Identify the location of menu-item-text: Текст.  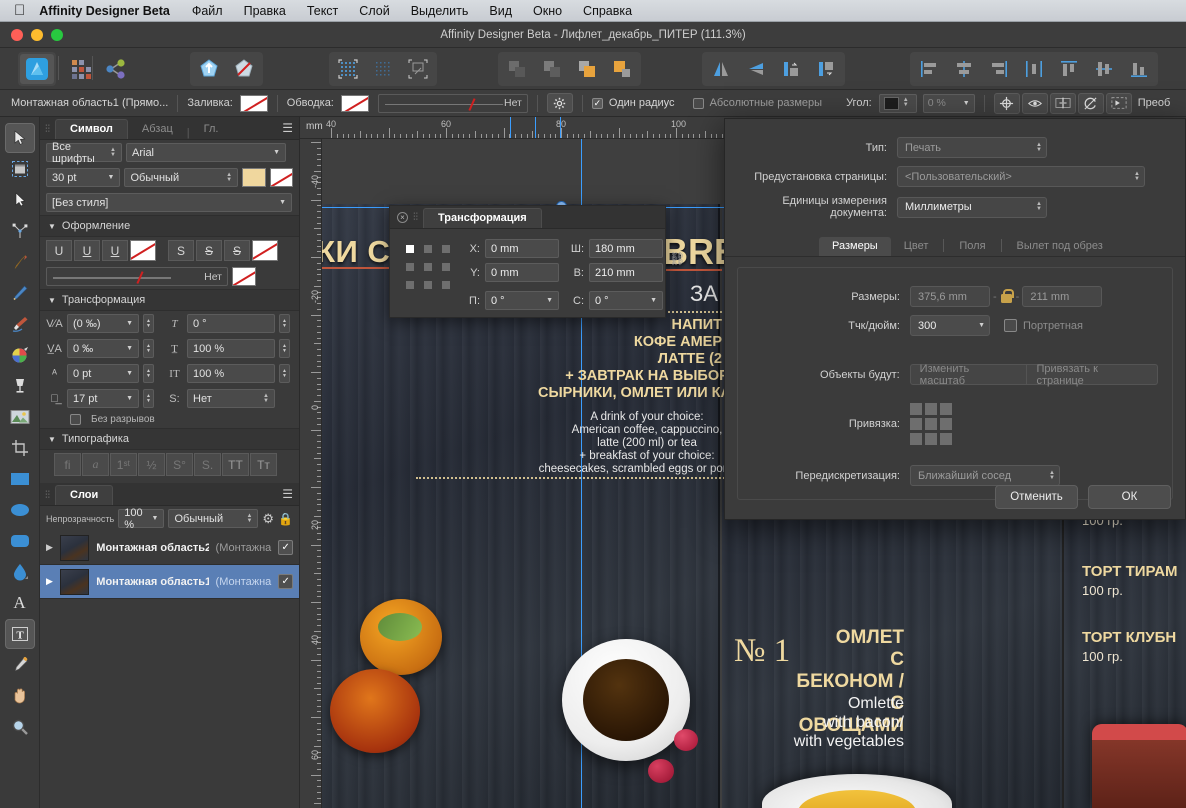
(322, 11).